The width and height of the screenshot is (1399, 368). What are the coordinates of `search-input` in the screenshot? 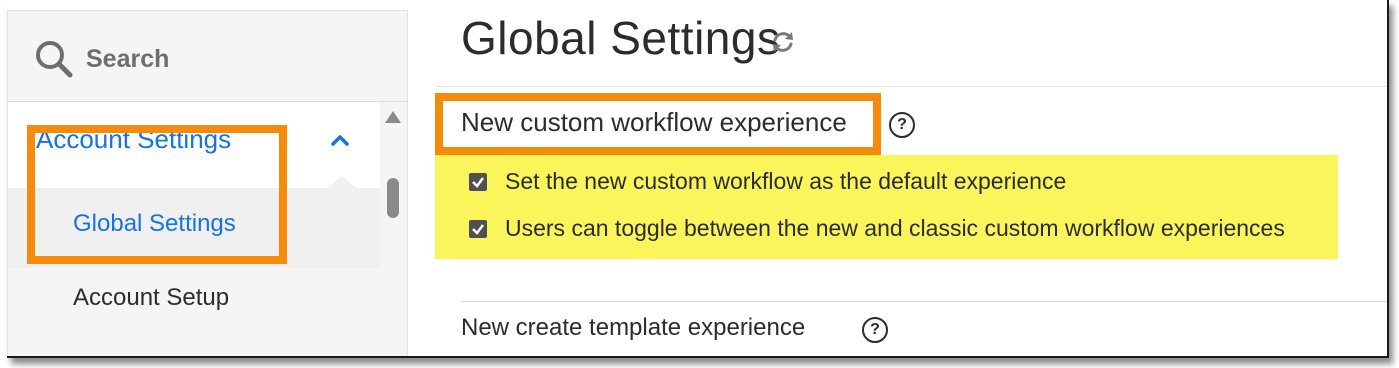 It's located at (226, 59).